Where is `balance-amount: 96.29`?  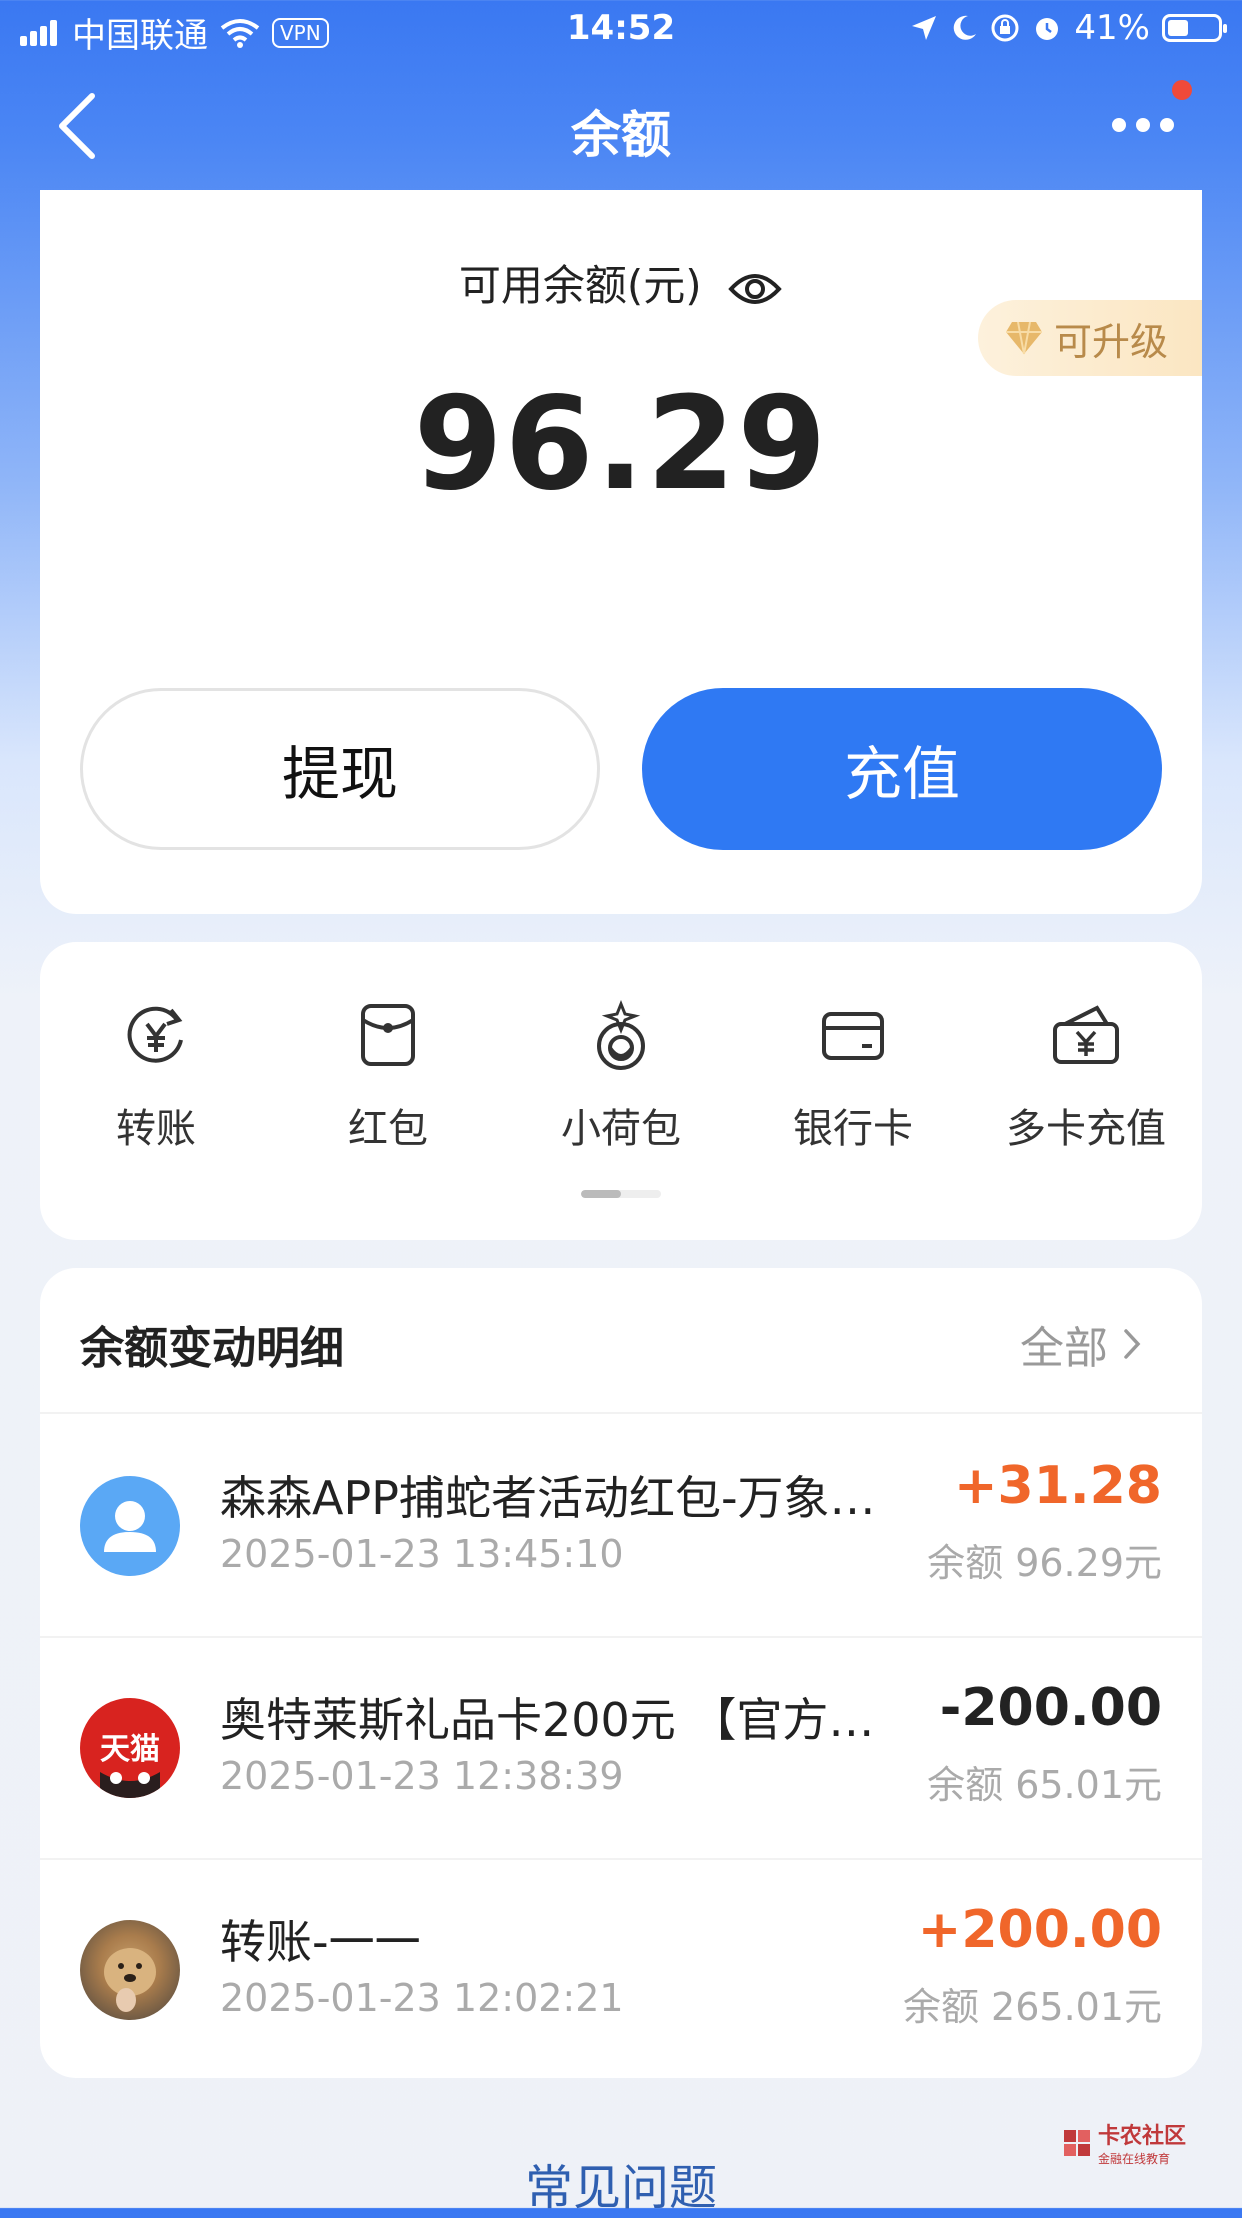
balance-amount: 96.29 is located at coordinates (621, 444).